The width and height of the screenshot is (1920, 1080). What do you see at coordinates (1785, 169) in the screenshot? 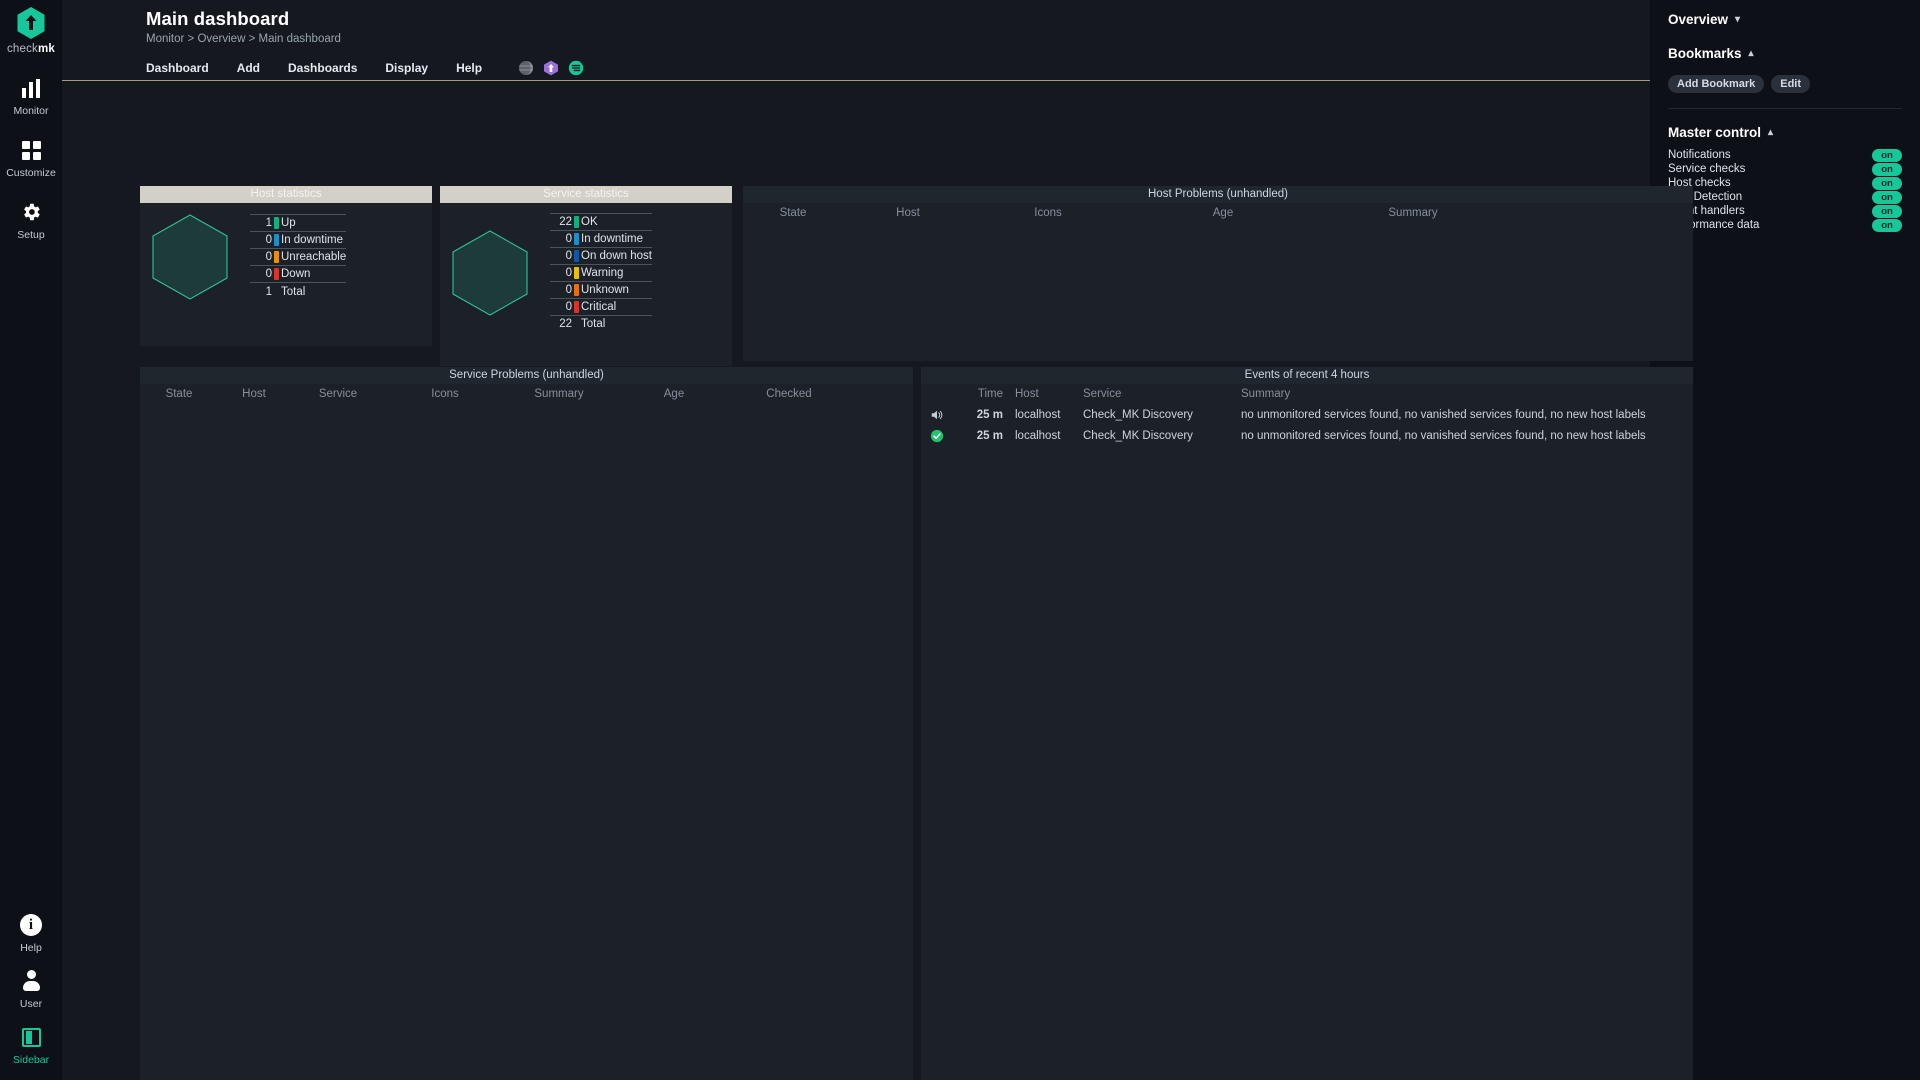
I see `master-control-row-service-checks: Service checks on` at bounding box center [1785, 169].